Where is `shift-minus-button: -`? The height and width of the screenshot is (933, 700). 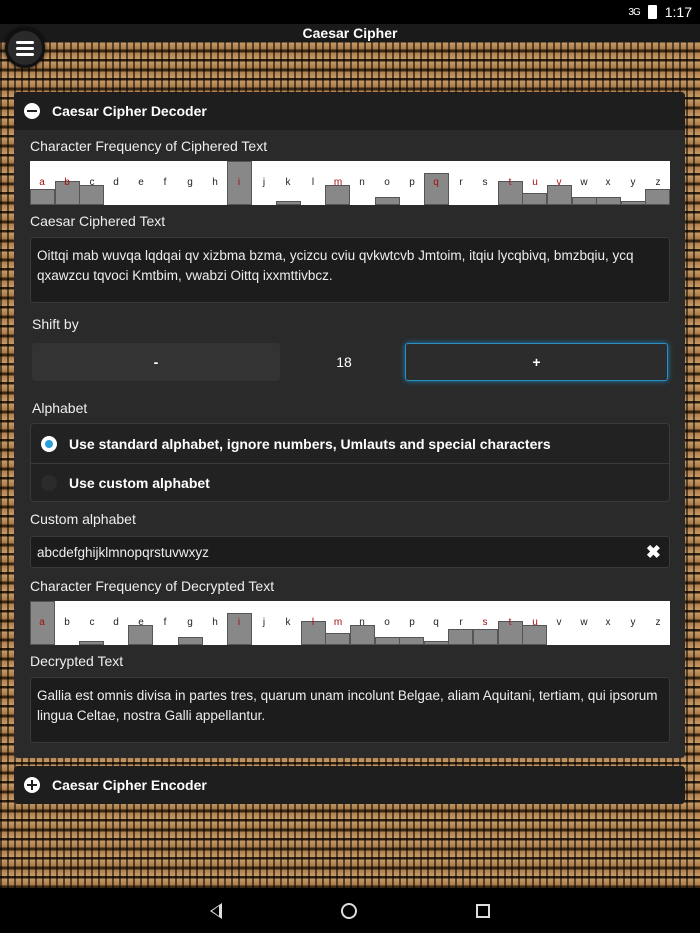 shift-minus-button: - is located at coordinates (156, 362).